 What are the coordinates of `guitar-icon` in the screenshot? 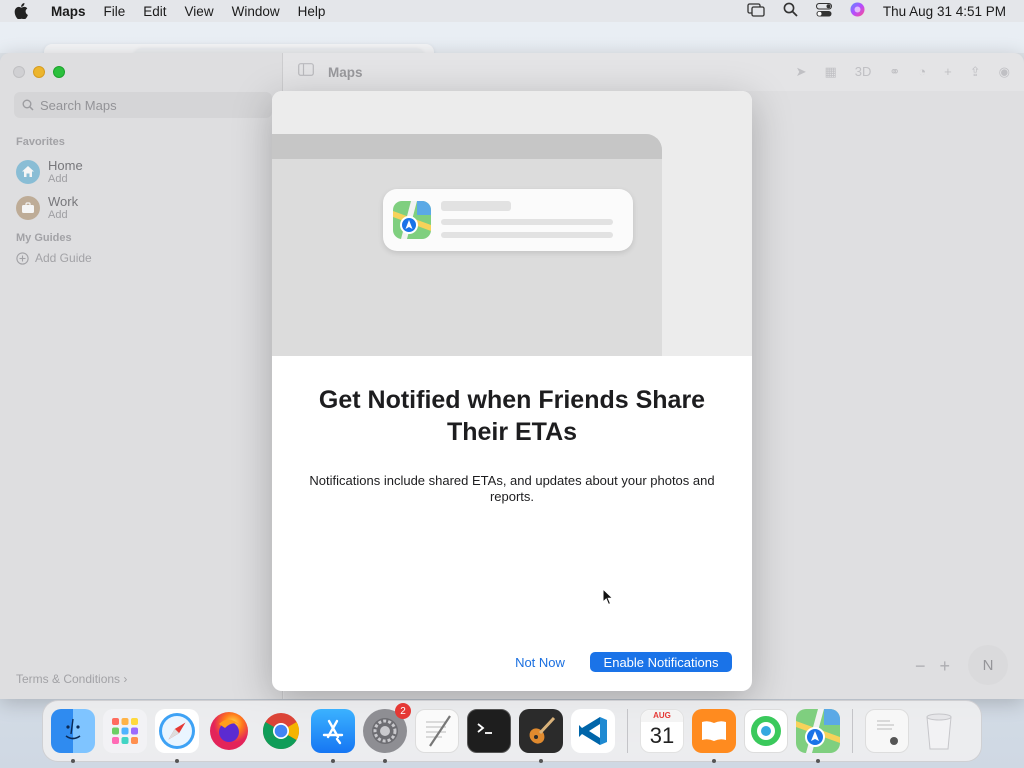 It's located at (541, 731).